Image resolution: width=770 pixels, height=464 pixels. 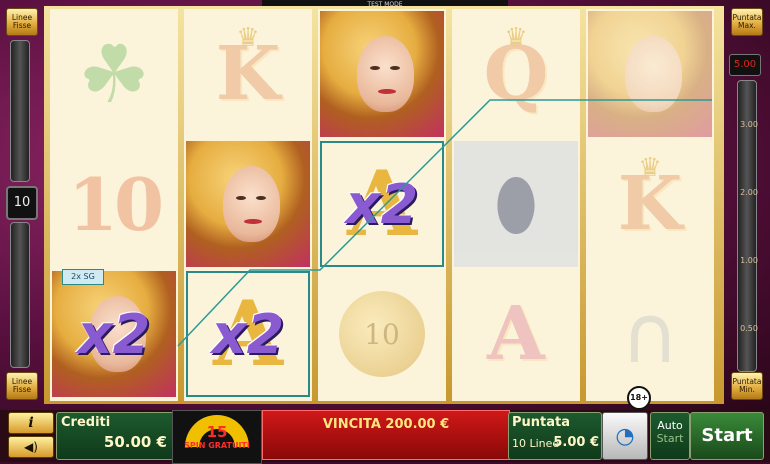 I want to click on bet-panel: Puntata 10 Linee 5.00 €, so click(x=555, y=436).